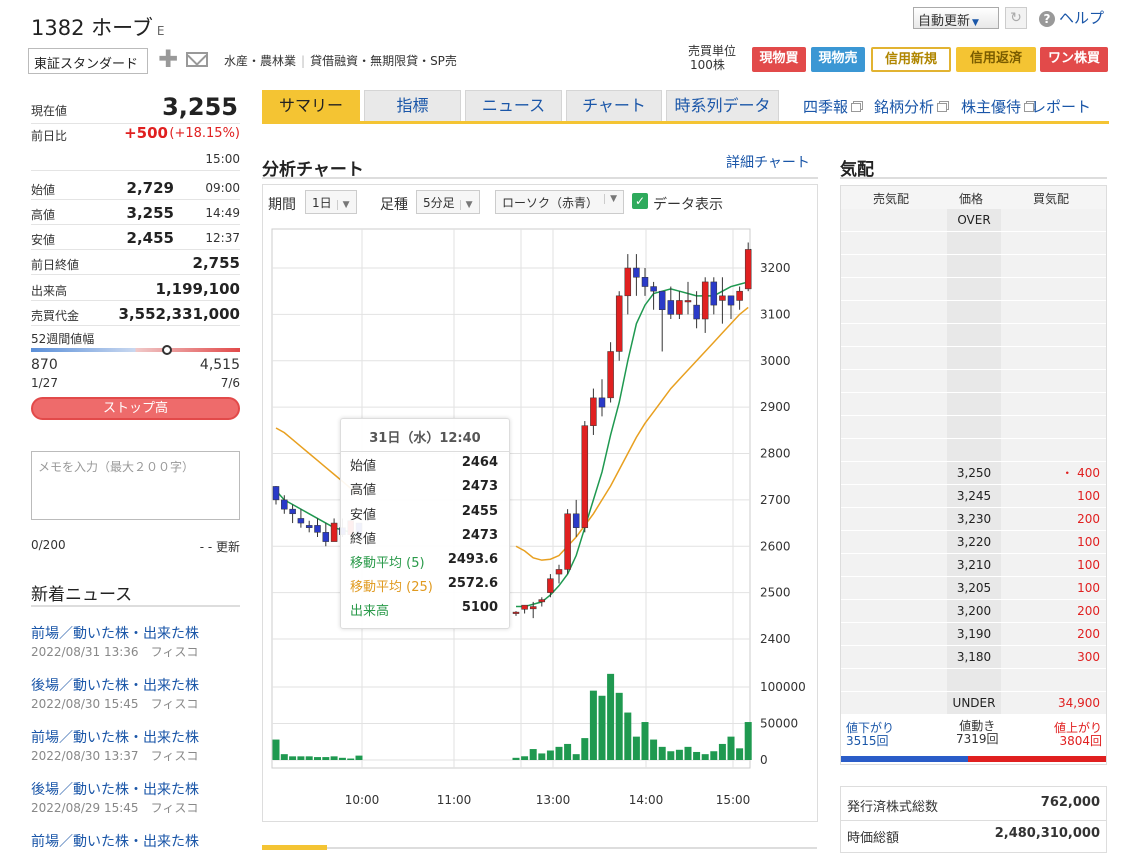 The height and width of the screenshot is (861, 1137). What do you see at coordinates (956, 18) in the screenshot?
I see `auto-update-select: 自動更新 ▼` at bounding box center [956, 18].